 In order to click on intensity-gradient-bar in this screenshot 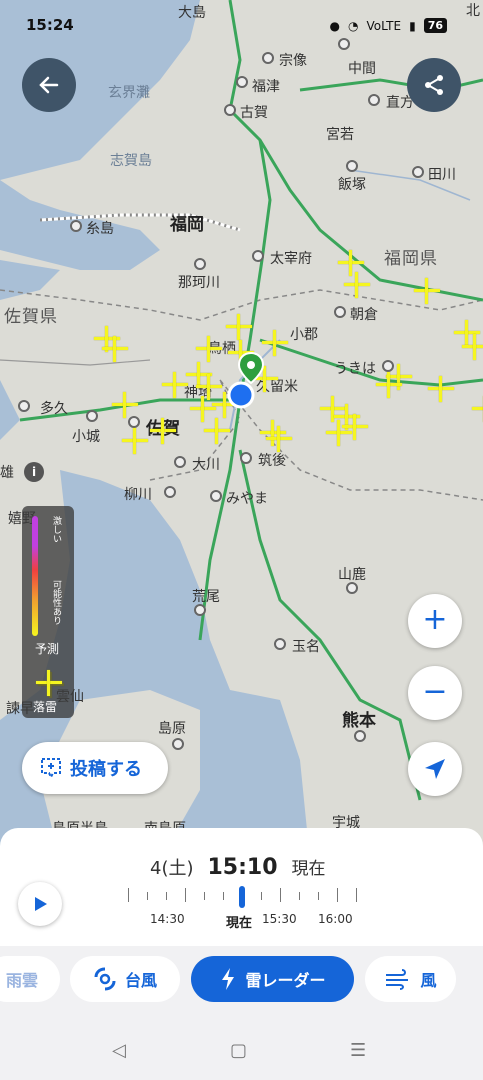, I will do `click(35, 576)`.